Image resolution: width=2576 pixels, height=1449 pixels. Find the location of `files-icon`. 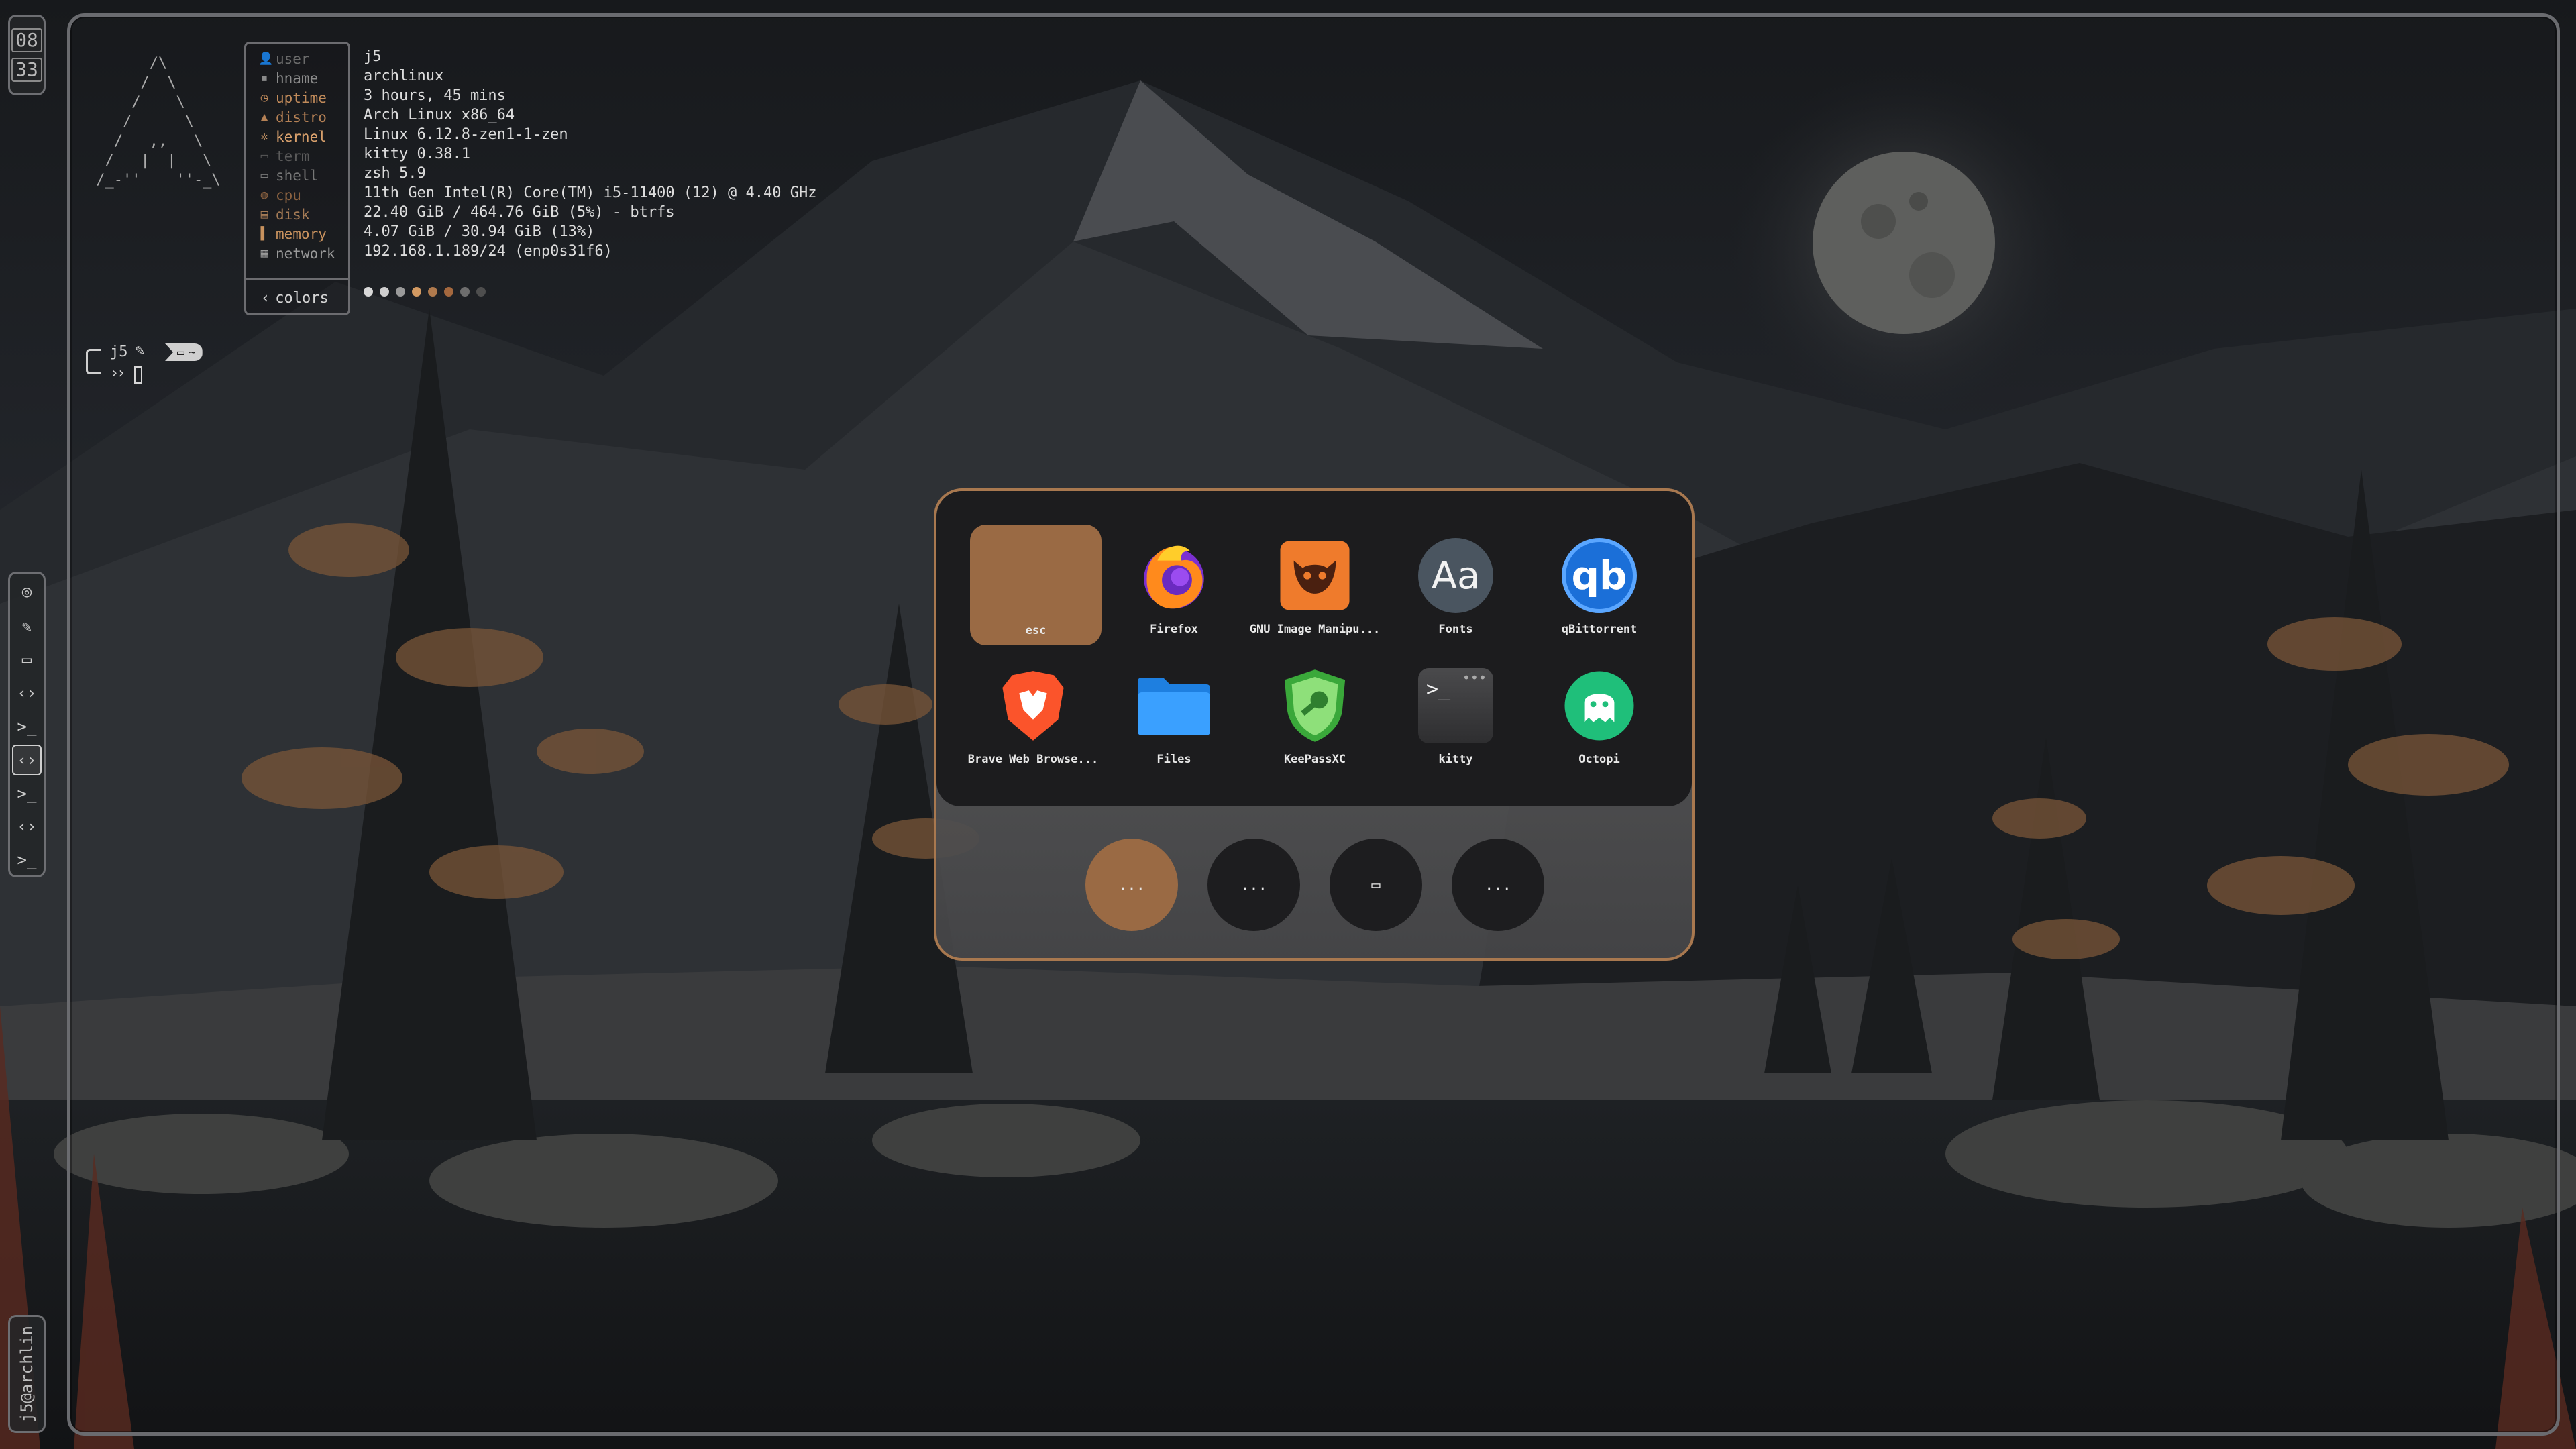

files-icon is located at coordinates (1174, 705).